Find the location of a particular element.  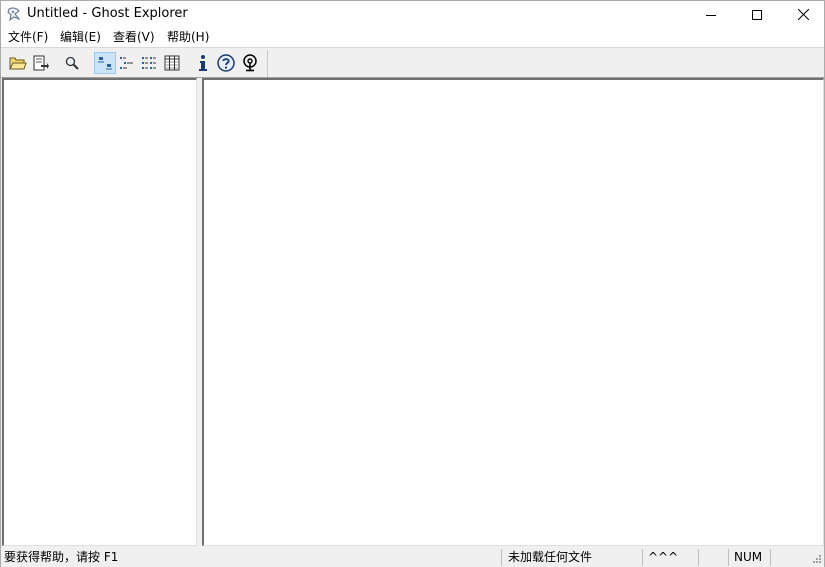

info-icon is located at coordinates (203, 63).